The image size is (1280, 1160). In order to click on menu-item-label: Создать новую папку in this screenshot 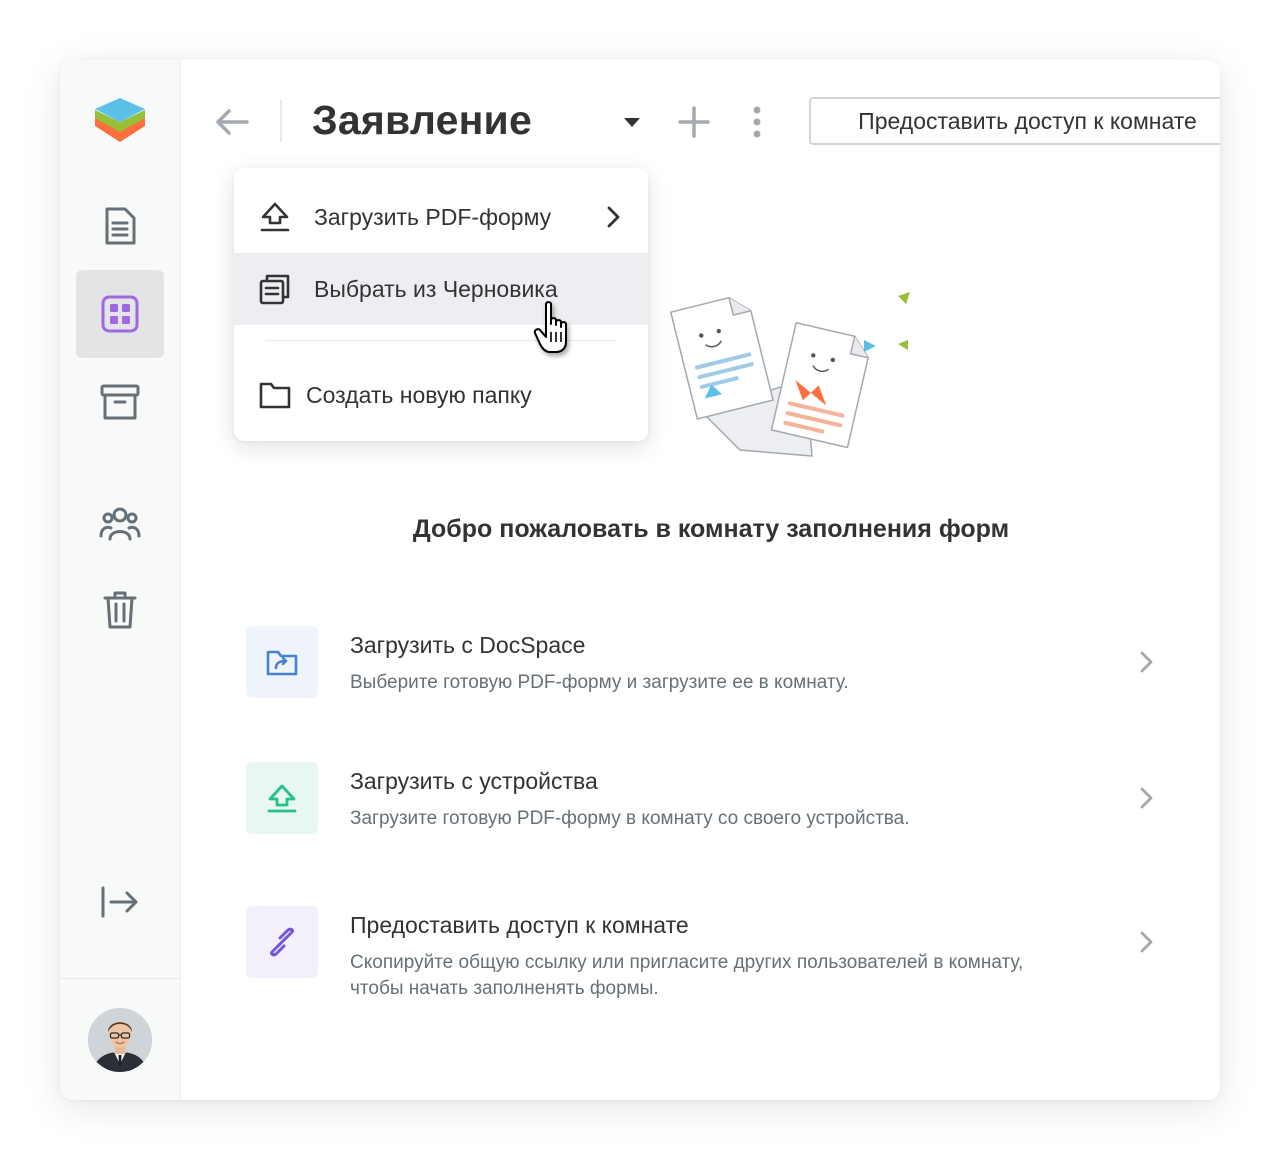, I will do `click(419, 394)`.